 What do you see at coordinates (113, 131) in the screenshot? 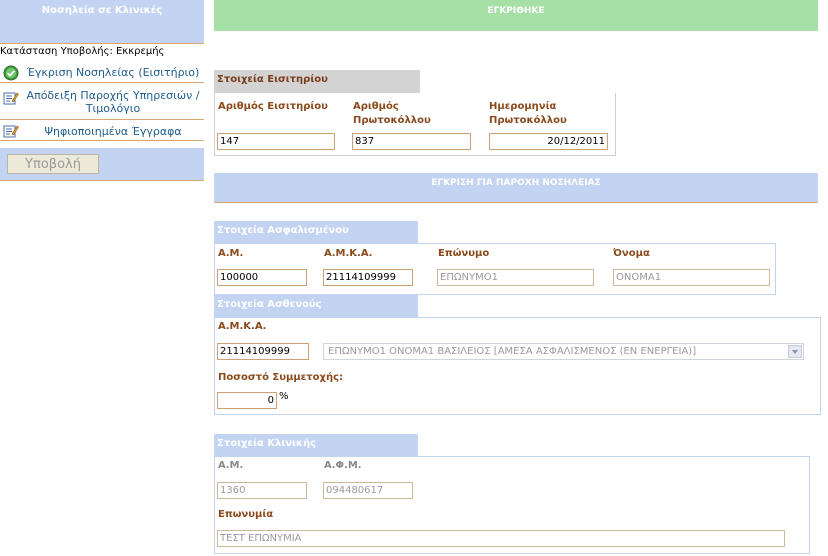
I see `sidebar-item-label: Ψηφιοποιημένα Έγγραφα` at bounding box center [113, 131].